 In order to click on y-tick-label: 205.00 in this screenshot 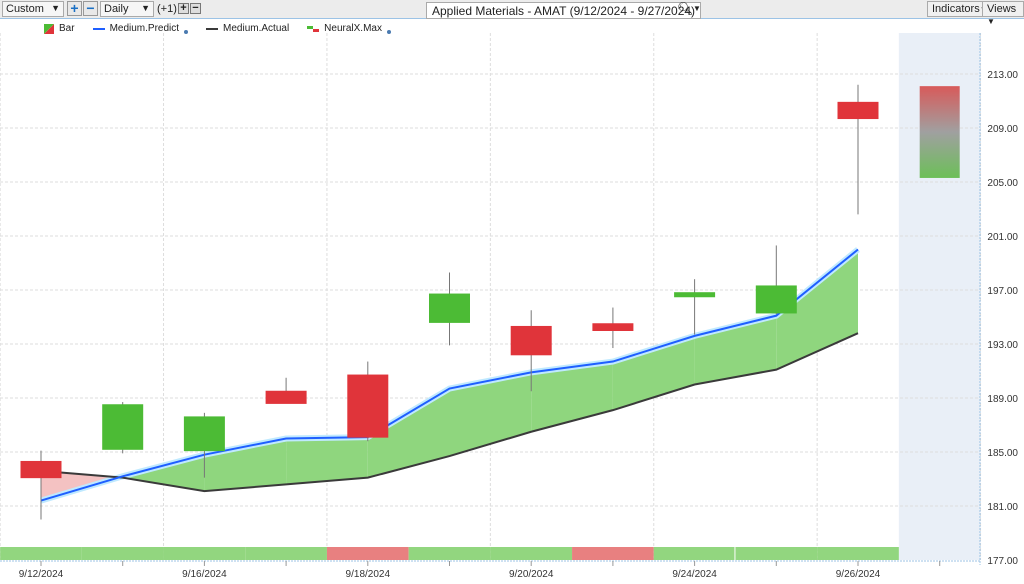, I will do `click(1002, 183)`.